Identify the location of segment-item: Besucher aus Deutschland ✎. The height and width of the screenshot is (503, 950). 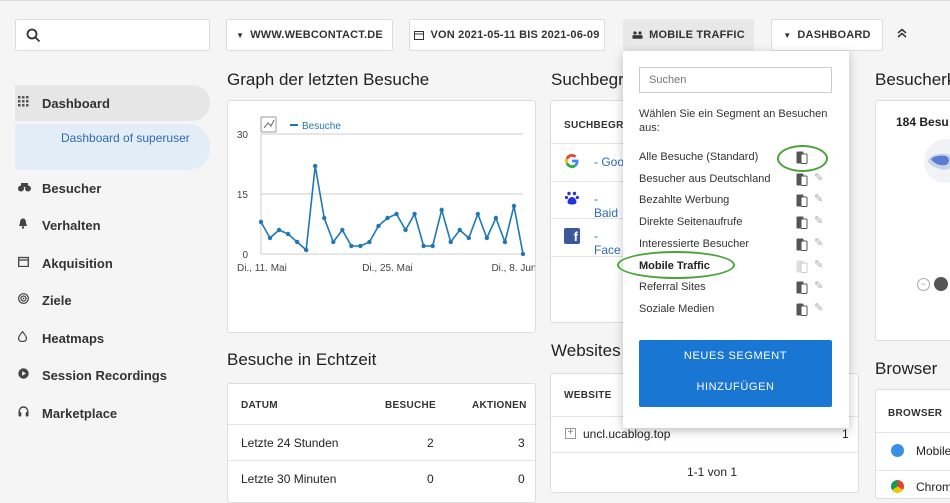
(736, 180).